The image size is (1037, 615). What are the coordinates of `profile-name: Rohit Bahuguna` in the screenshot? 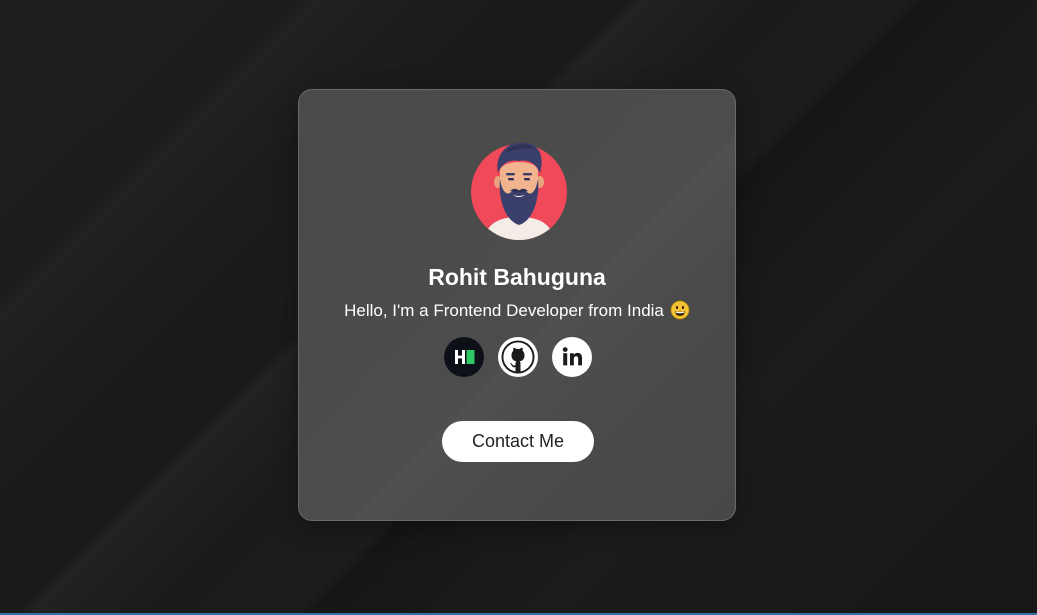 It's located at (517, 277).